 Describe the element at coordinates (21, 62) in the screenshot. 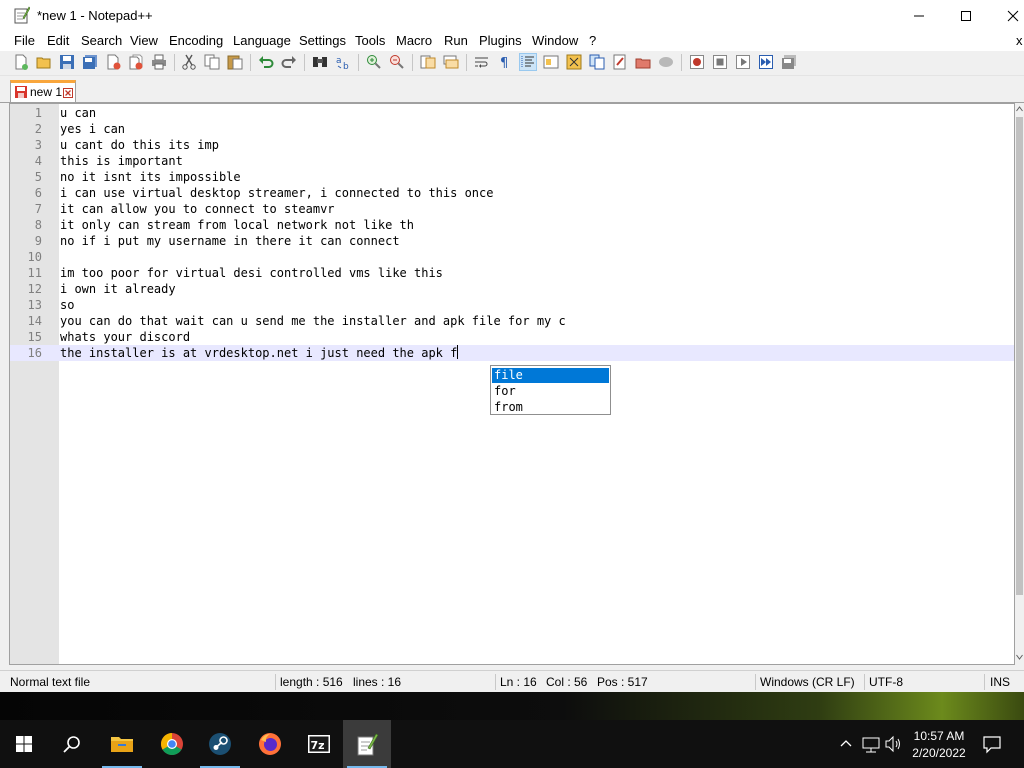

I see `new-file-icon` at that location.